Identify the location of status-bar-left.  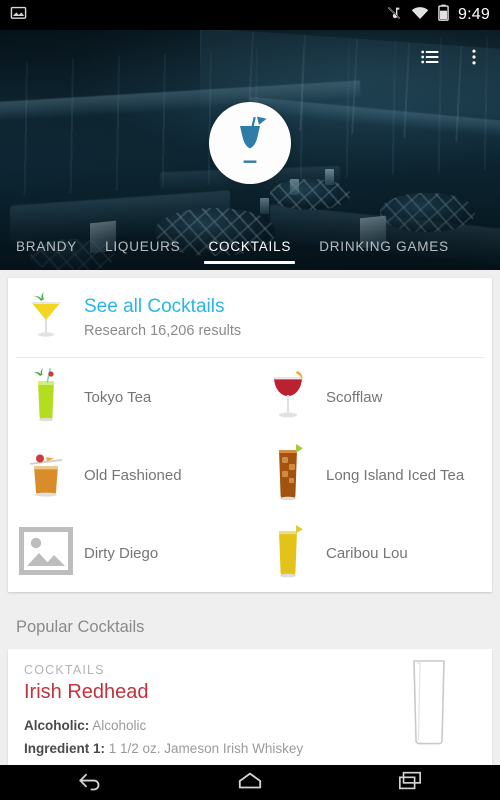
(18, 15).